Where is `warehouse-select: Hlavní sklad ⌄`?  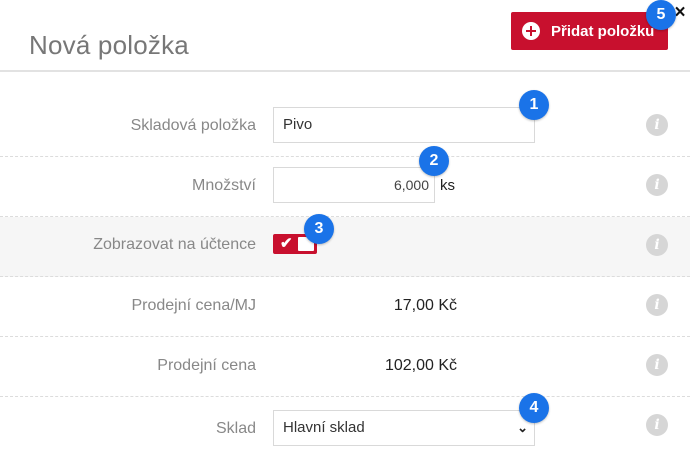
warehouse-select: Hlavní sklad ⌄ is located at coordinates (404, 428).